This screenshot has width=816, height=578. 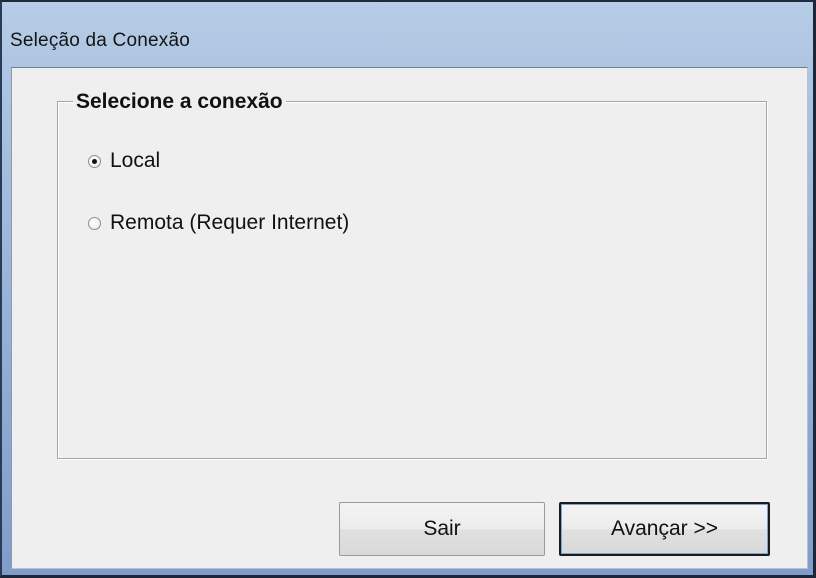 What do you see at coordinates (179, 102) in the screenshot?
I see `groupbox-label: Selecione a conexão` at bounding box center [179, 102].